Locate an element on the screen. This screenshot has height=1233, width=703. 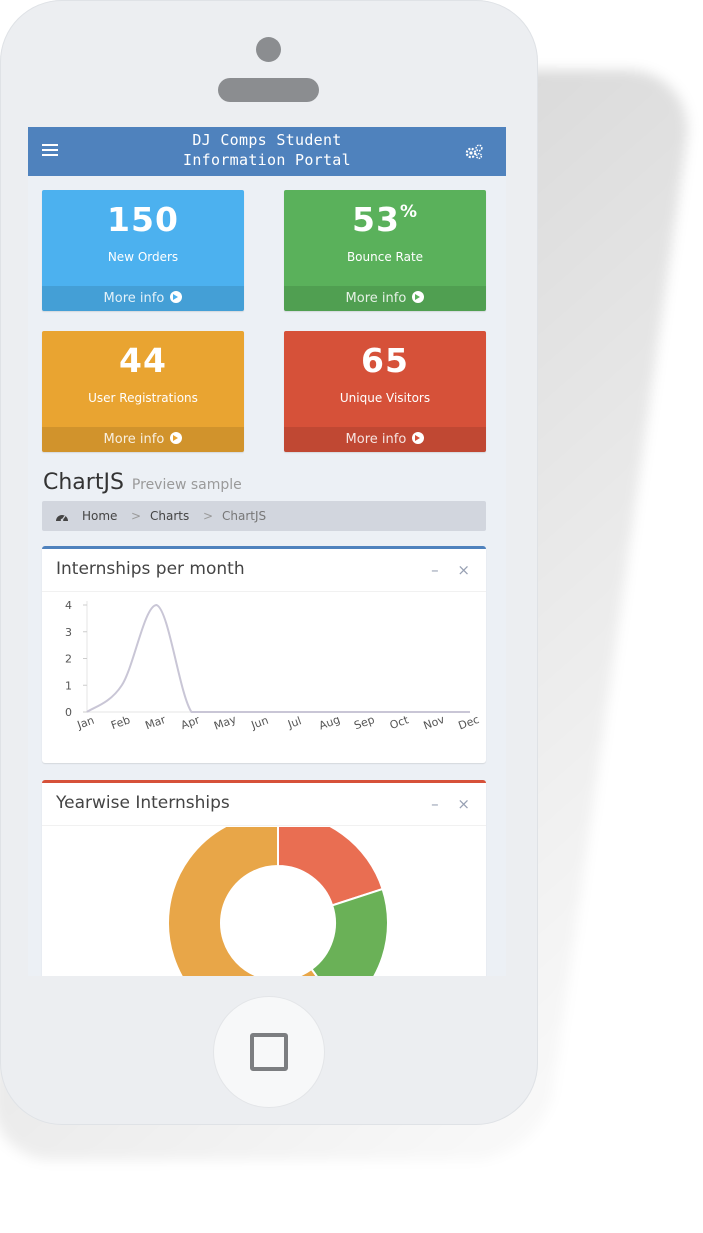
stat-suffix: % is located at coordinates (408, 212).